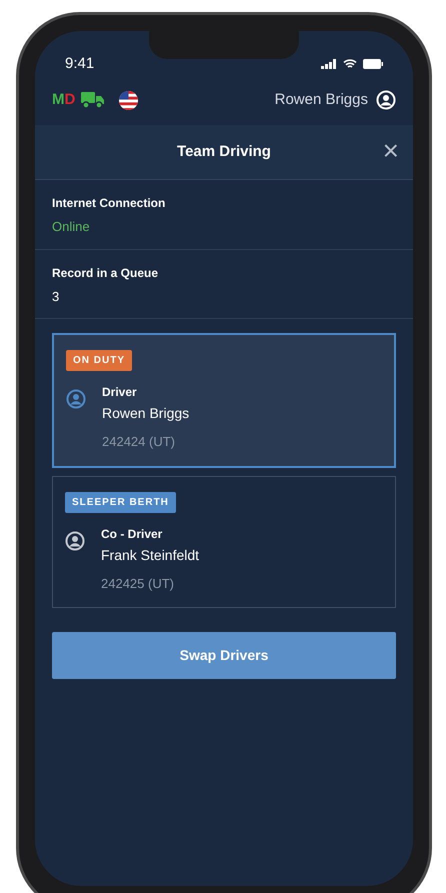  I want to click on dialog-title: Team Driving, so click(224, 152).